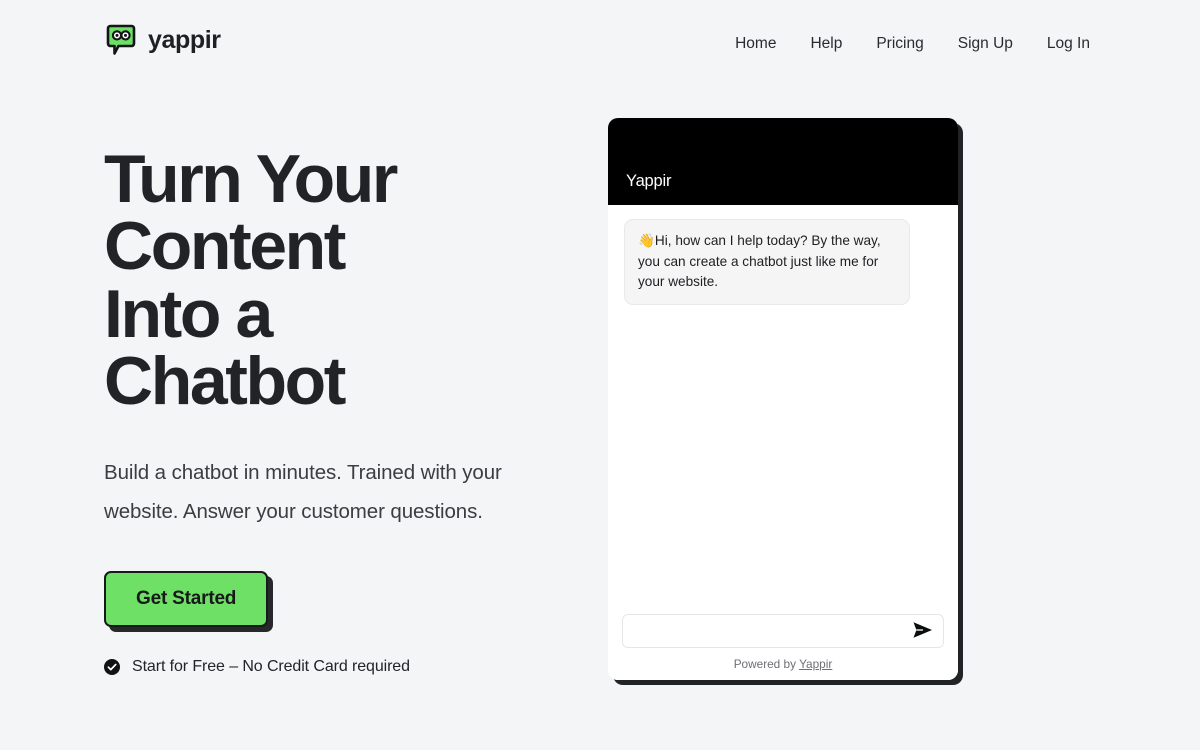  What do you see at coordinates (755, 44) in the screenshot?
I see `nav-item-home: Home` at bounding box center [755, 44].